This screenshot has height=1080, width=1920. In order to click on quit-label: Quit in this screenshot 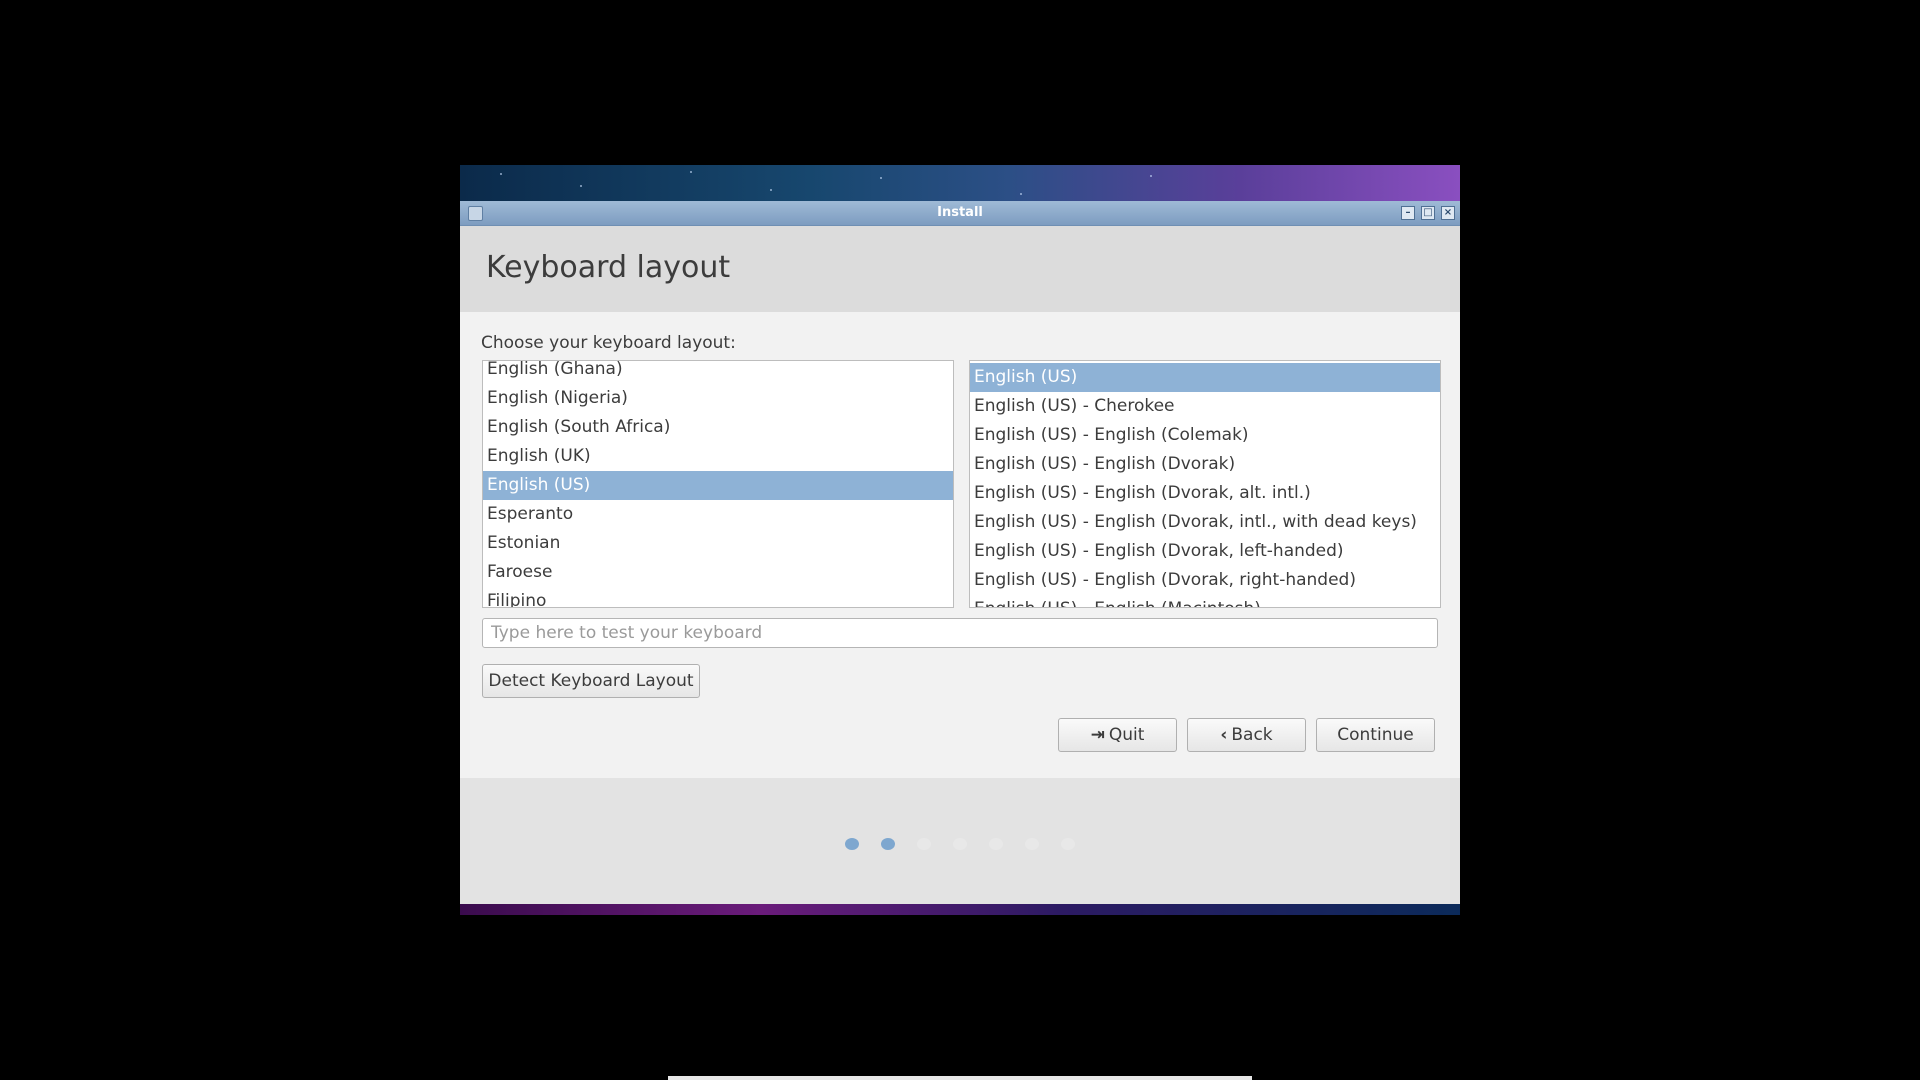, I will do `click(1126, 735)`.